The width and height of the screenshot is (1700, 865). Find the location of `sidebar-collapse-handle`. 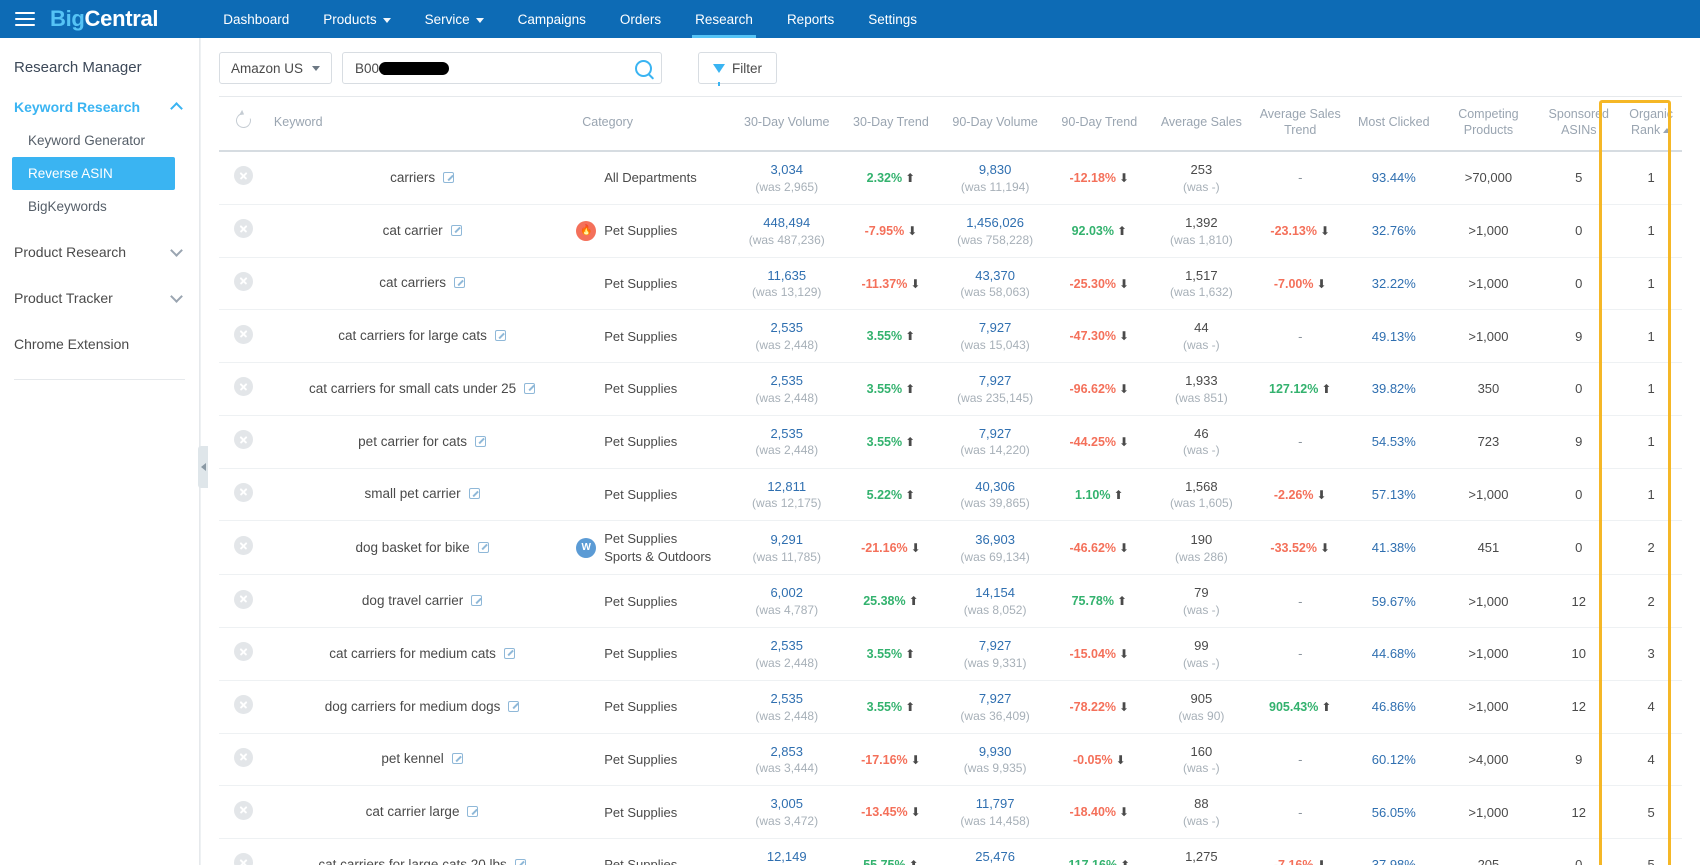

sidebar-collapse-handle is located at coordinates (203, 467).